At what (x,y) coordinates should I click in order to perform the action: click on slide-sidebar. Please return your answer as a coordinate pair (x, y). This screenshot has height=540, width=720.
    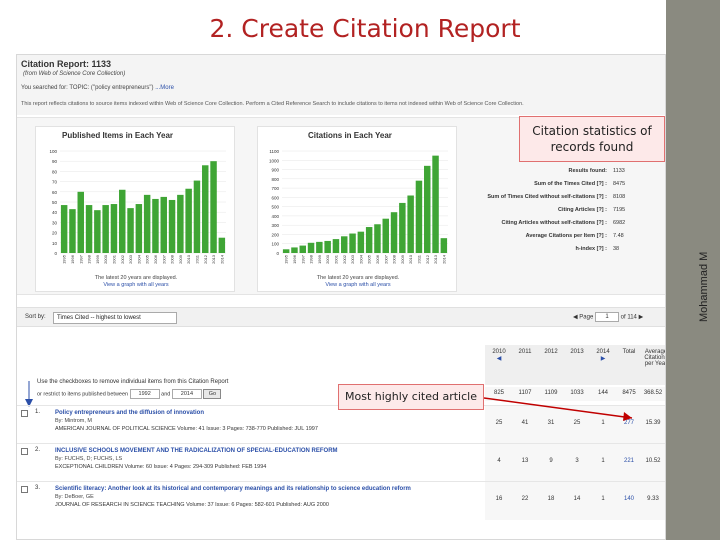
    Looking at the image, I should click on (693, 270).